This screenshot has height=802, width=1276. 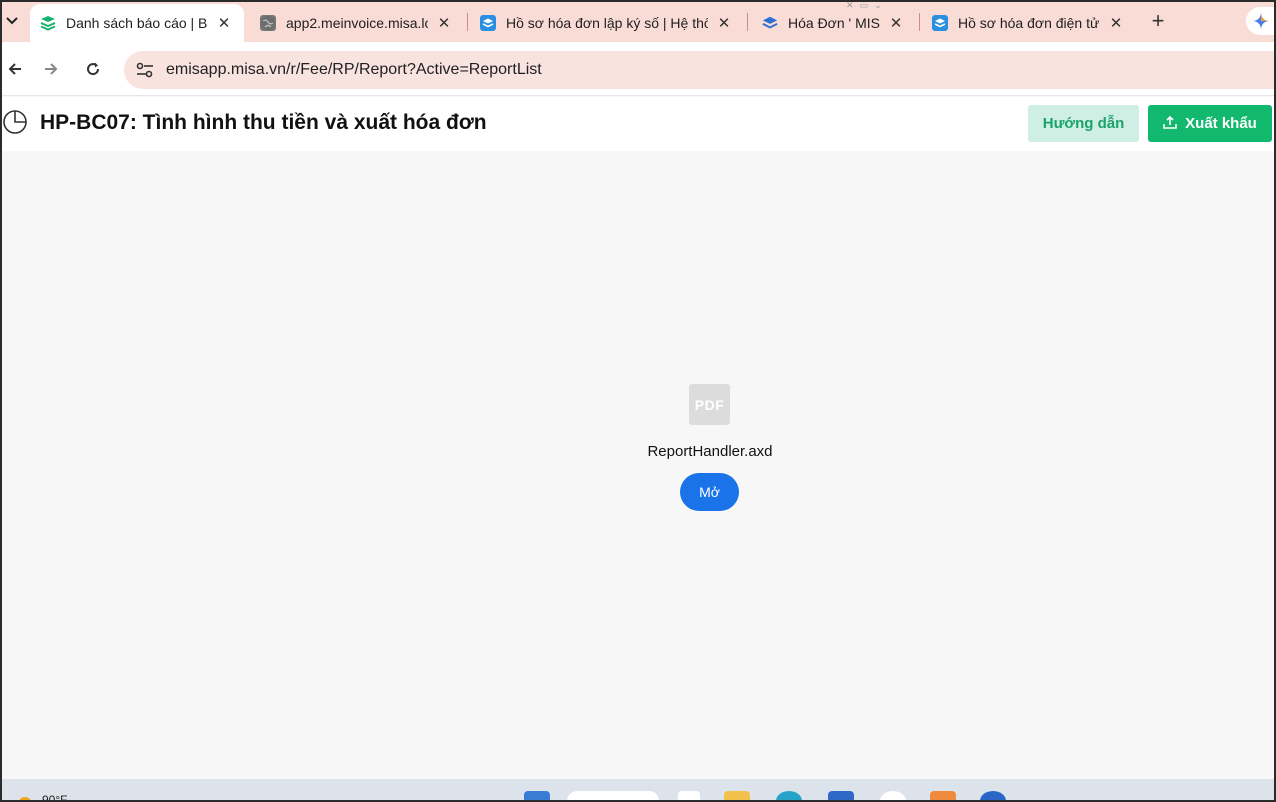 What do you see at coordinates (864, 5) in the screenshot?
I see `restore-window-icon: ▭` at bounding box center [864, 5].